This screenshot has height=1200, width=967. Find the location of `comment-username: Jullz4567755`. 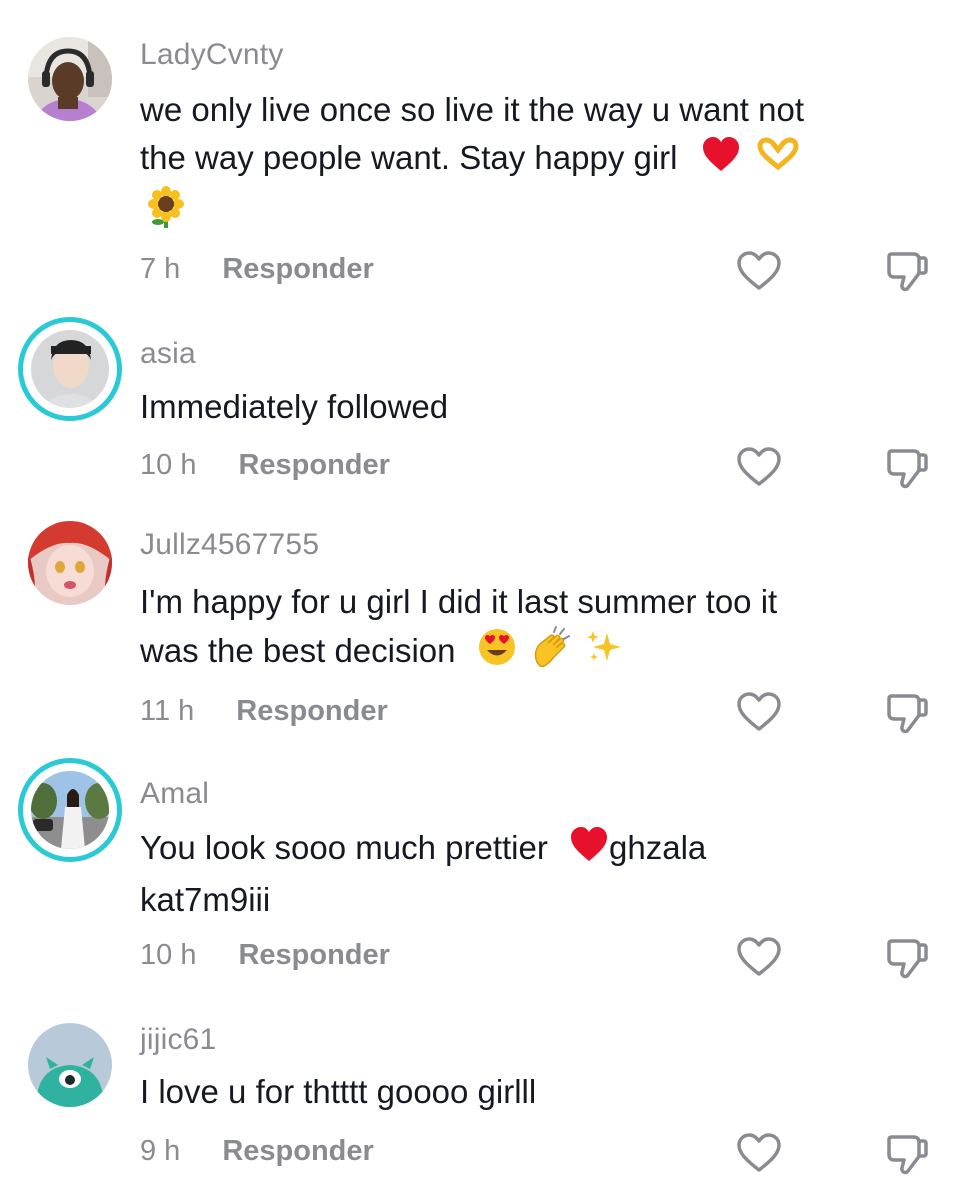

comment-username: Jullz4567755 is located at coordinates (229, 545).